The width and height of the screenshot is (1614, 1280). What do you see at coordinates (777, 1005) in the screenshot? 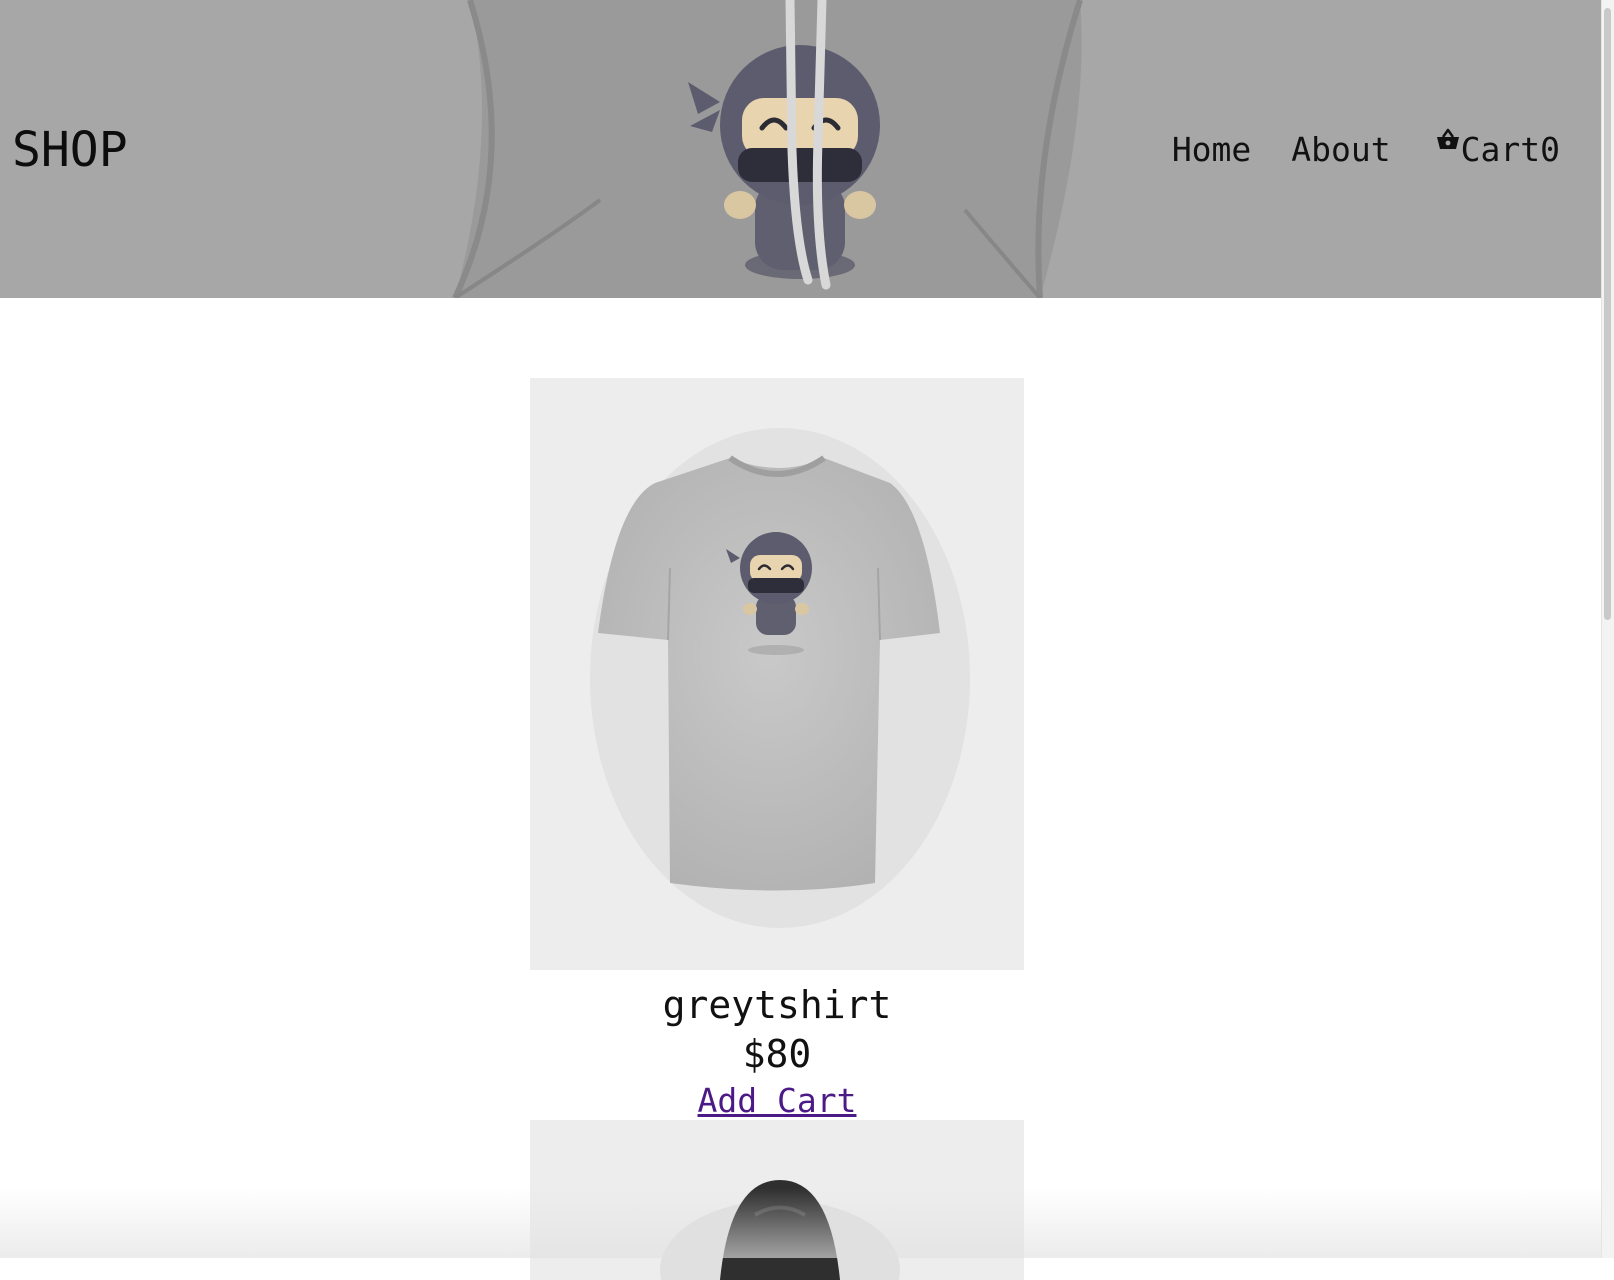
I see `product-name: greytshirt` at bounding box center [777, 1005].